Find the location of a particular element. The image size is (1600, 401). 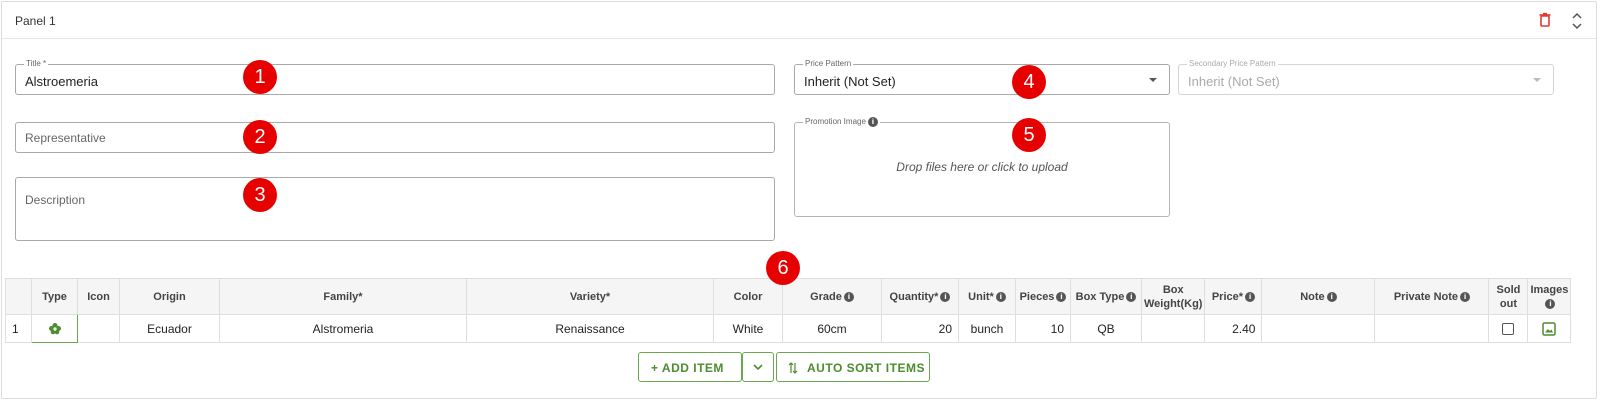

box-type-cell: QB is located at coordinates (1106, 328).